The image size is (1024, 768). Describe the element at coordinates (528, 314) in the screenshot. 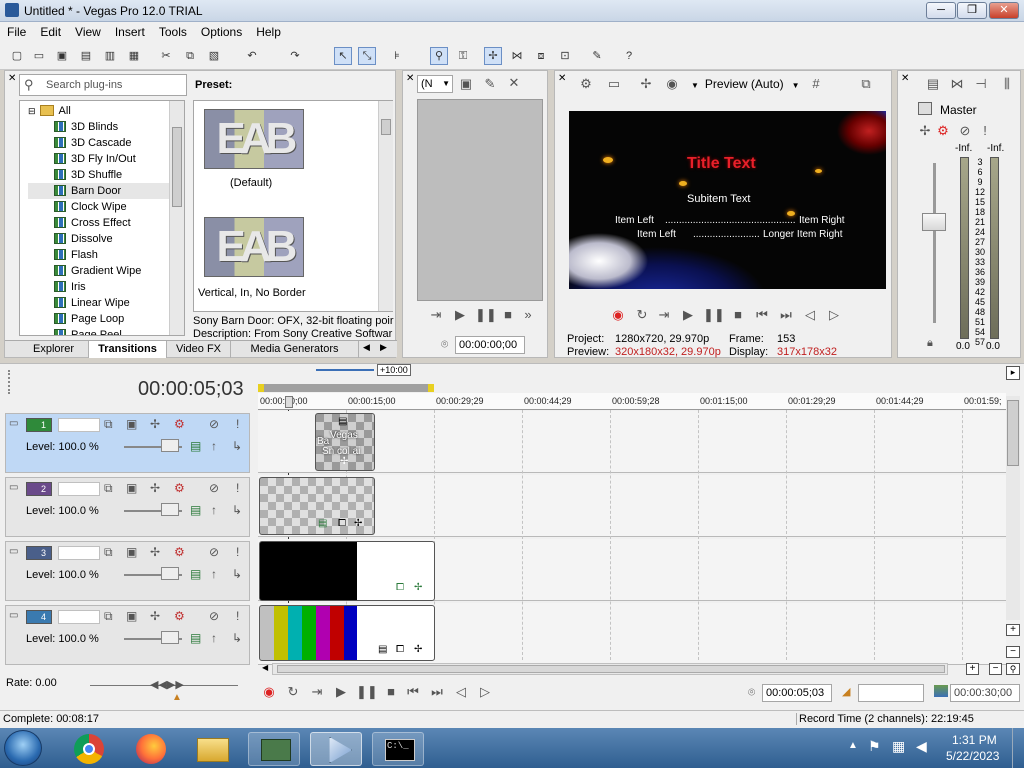

I see `trimmer-more-icon: »` at that location.